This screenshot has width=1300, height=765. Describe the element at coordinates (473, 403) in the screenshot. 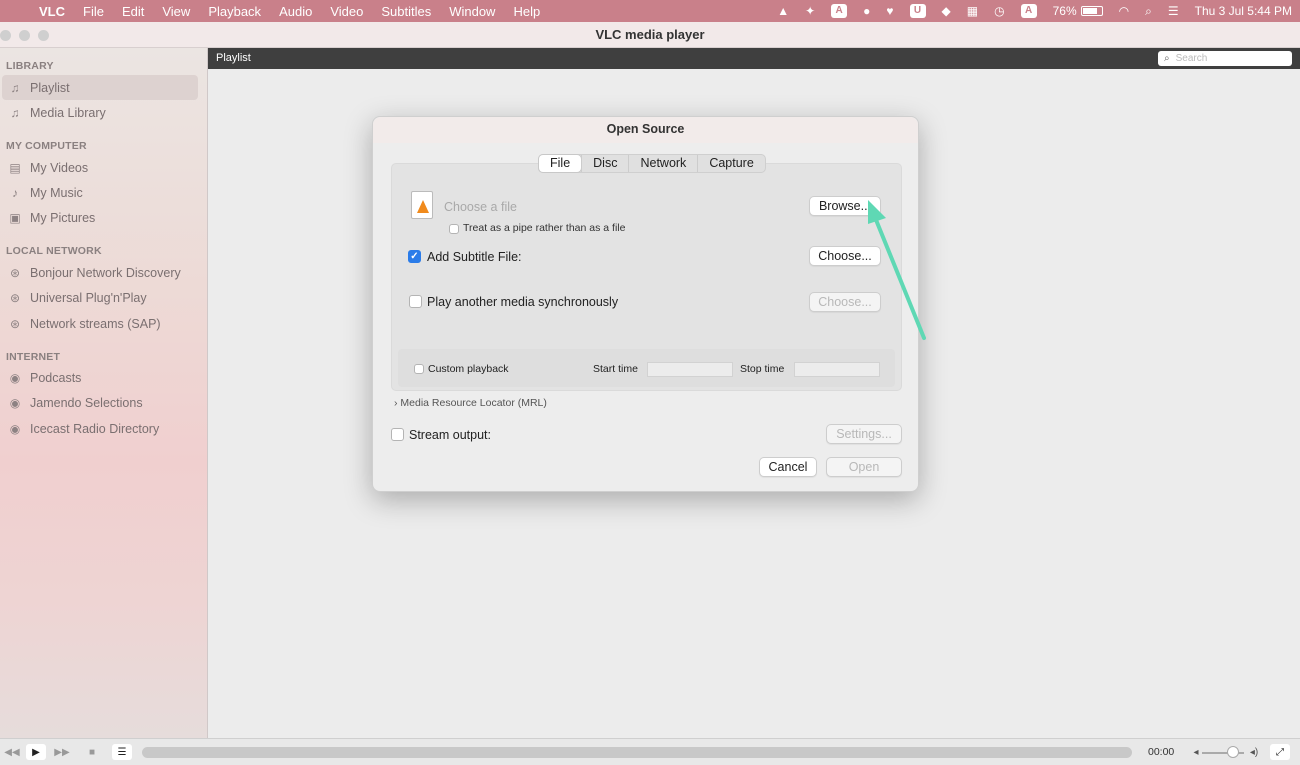

I see `mrl-label: Media Resource Locator (MRL)` at that location.